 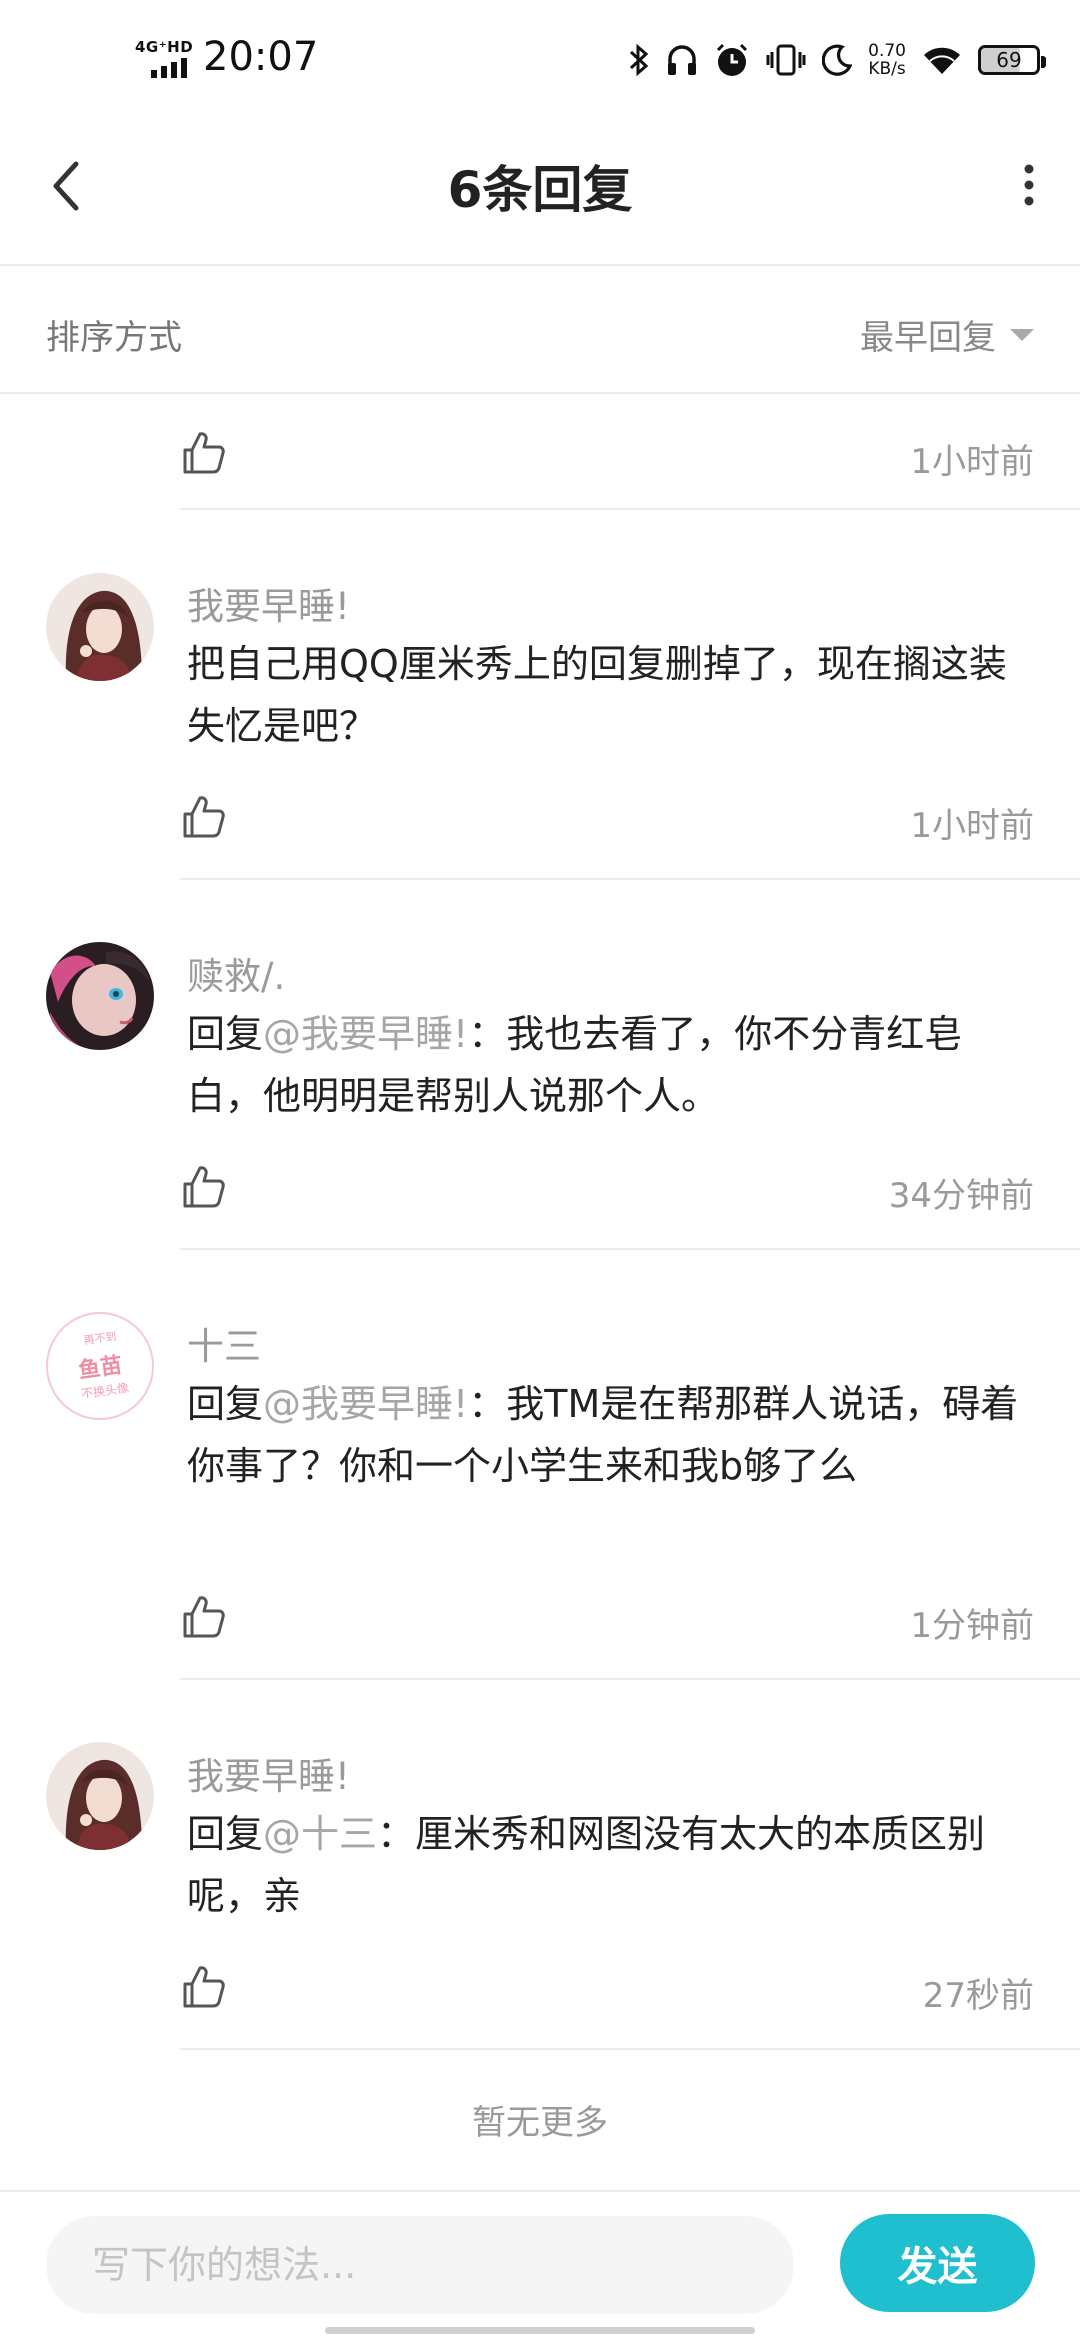 What do you see at coordinates (786, 60) in the screenshot?
I see `vibrate-icon` at bounding box center [786, 60].